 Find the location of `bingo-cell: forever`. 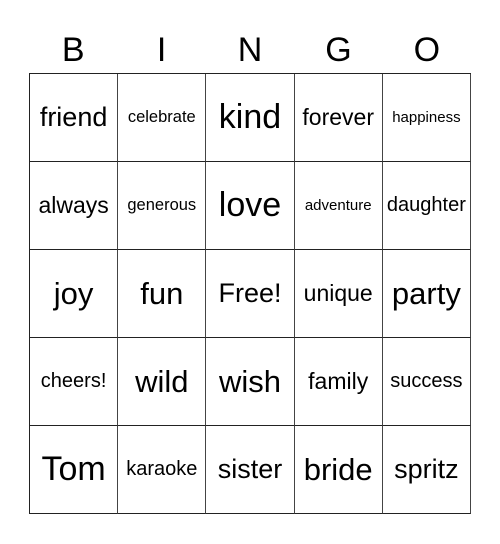

bingo-cell: forever is located at coordinates (338, 118).